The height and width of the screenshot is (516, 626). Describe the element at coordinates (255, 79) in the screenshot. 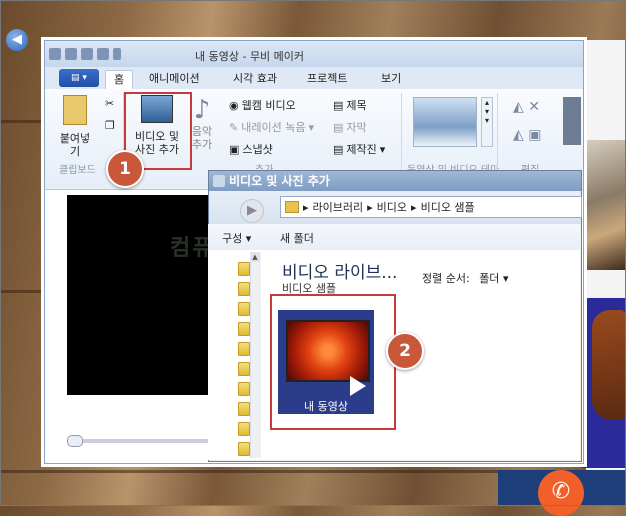

I see `tab-visual-effects: 시각 효과` at that location.